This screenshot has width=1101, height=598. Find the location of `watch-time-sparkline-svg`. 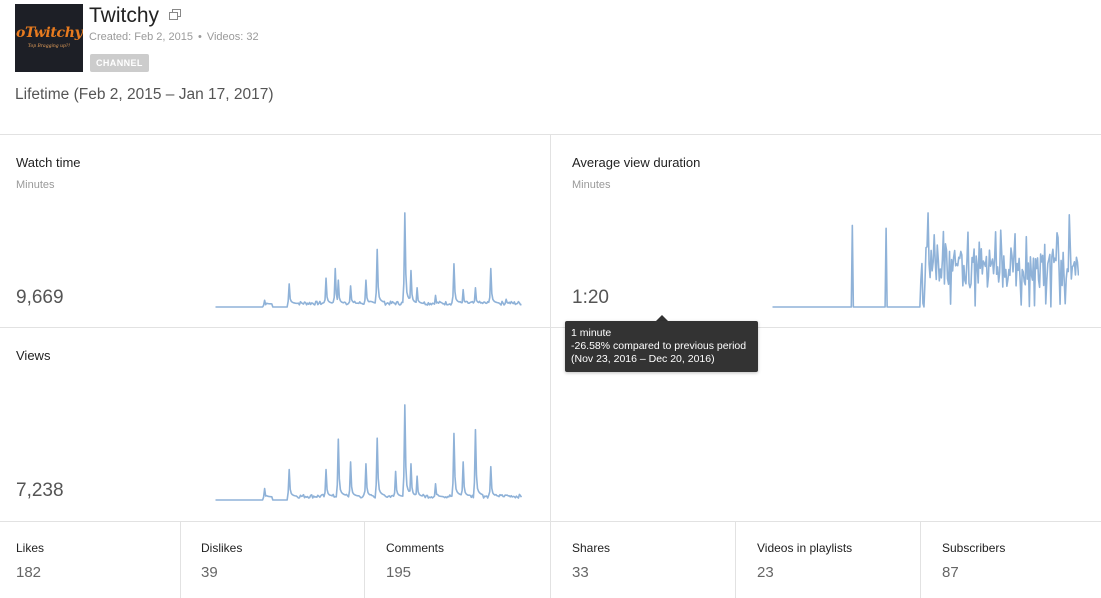

watch-time-sparkline-svg is located at coordinates (368, 260).